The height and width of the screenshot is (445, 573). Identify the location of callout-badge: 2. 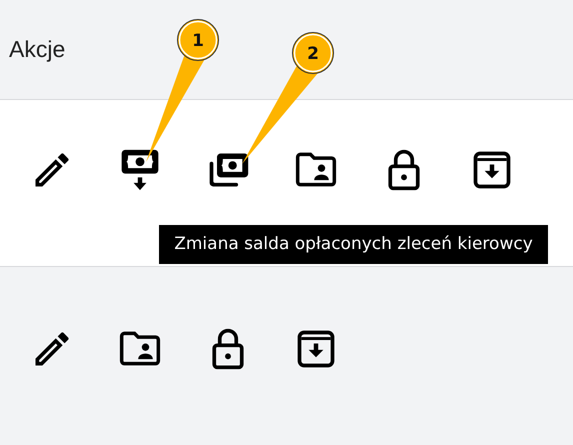
(313, 53).